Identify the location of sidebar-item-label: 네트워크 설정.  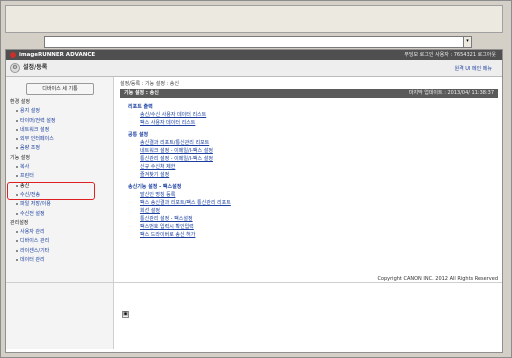
(35, 129).